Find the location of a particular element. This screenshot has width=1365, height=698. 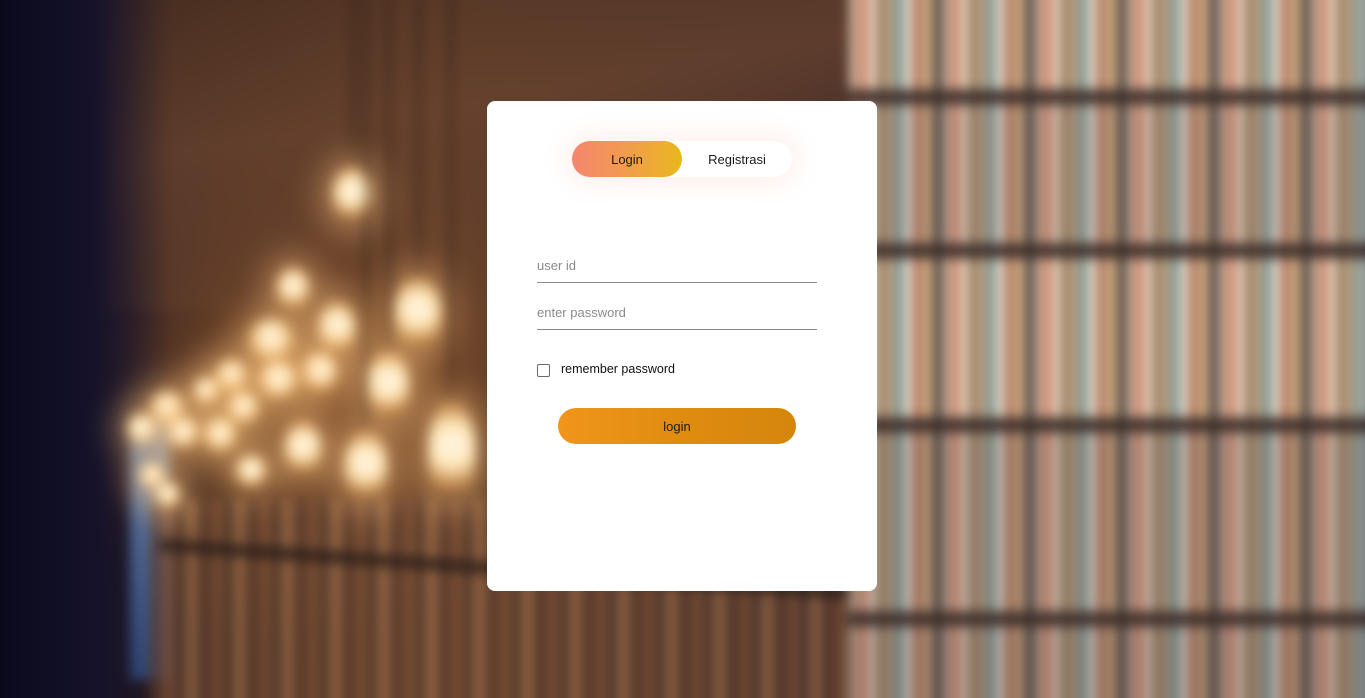

auth-tab-toggle: Login Registrasi is located at coordinates (682, 159).